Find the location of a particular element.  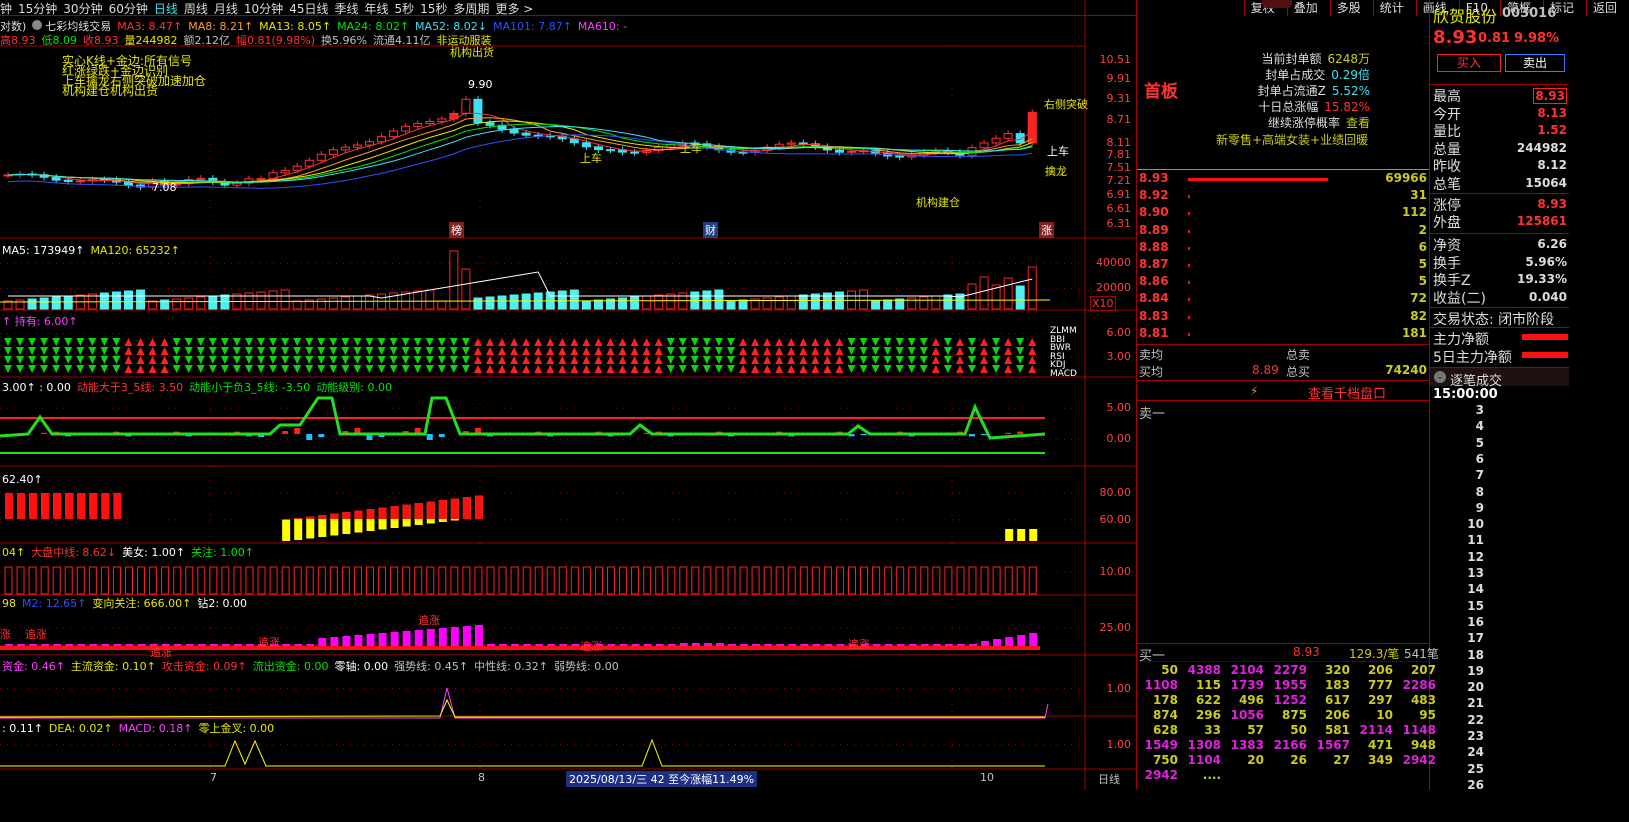

buy-button: 买入 is located at coordinates (1469, 63).